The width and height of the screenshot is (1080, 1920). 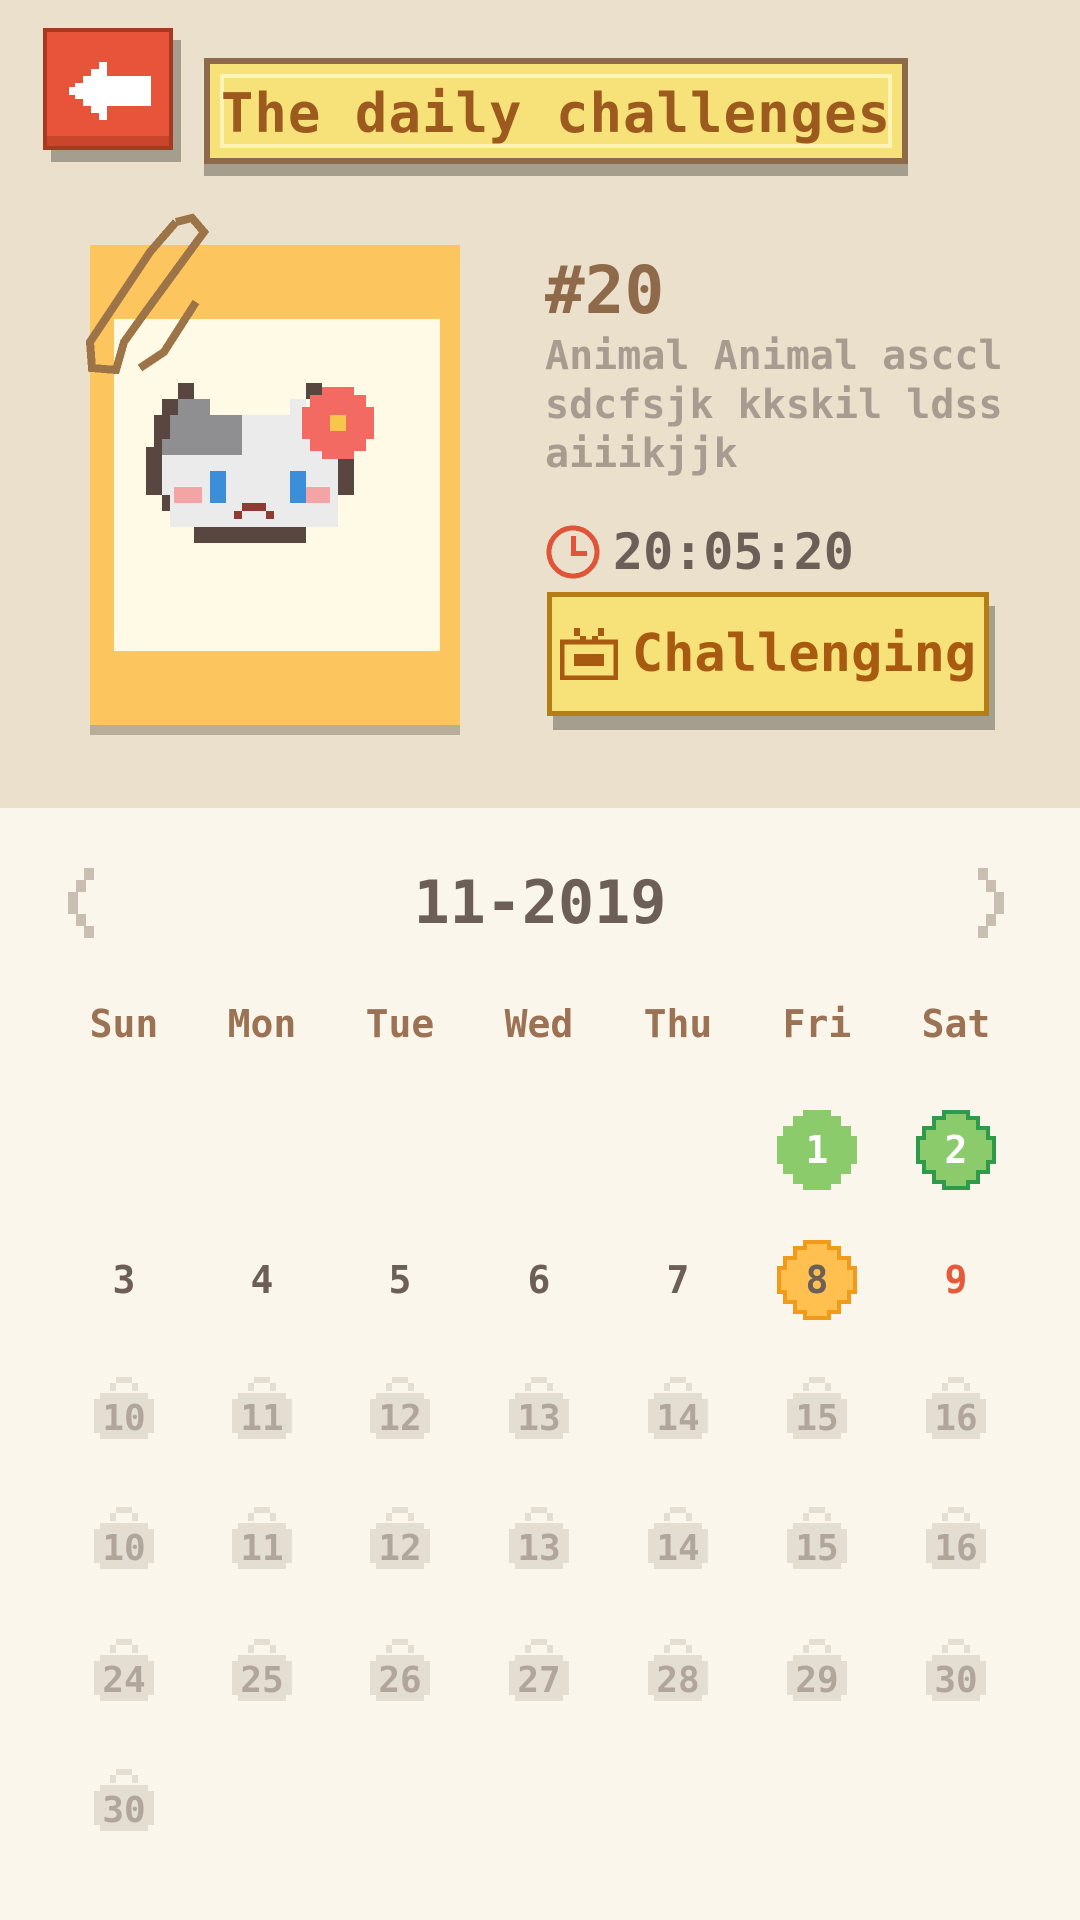 I want to click on day-number: 6, so click(x=539, y=1280).